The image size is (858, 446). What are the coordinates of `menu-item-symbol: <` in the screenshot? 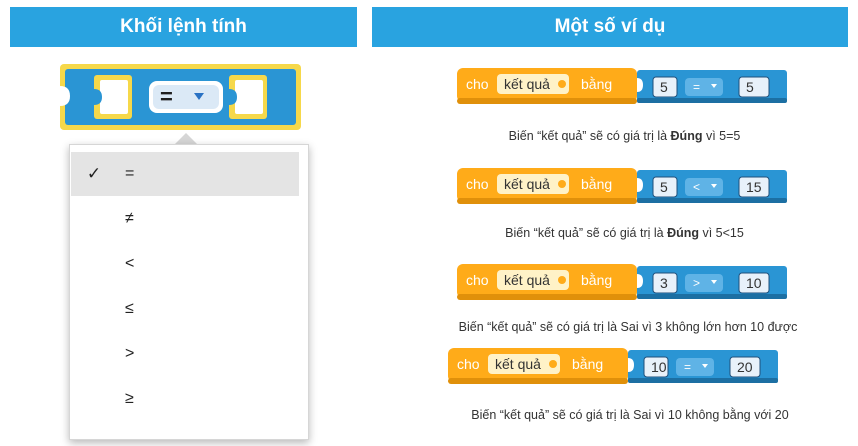 It's located at (130, 263).